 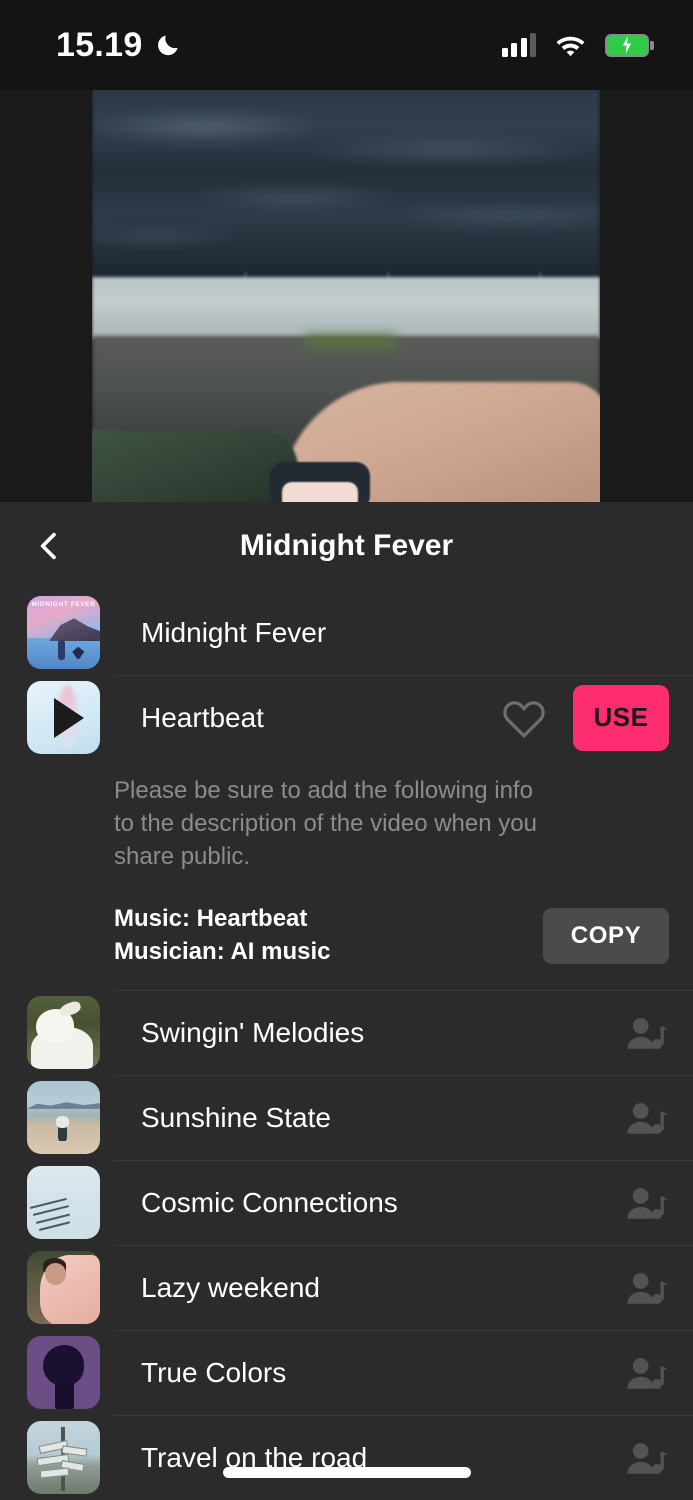 What do you see at coordinates (391, 935) in the screenshot?
I see `attribution-footer: Music: Heartbeat Musician: AI music COPY` at bounding box center [391, 935].